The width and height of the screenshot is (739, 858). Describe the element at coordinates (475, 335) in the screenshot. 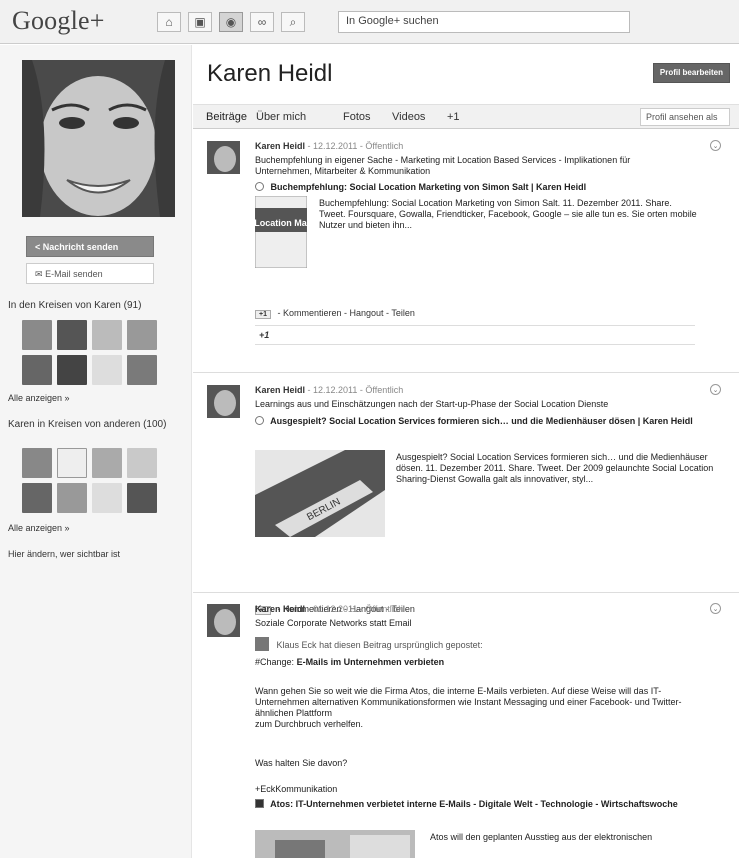

I see `plus-one-box: +1` at that location.